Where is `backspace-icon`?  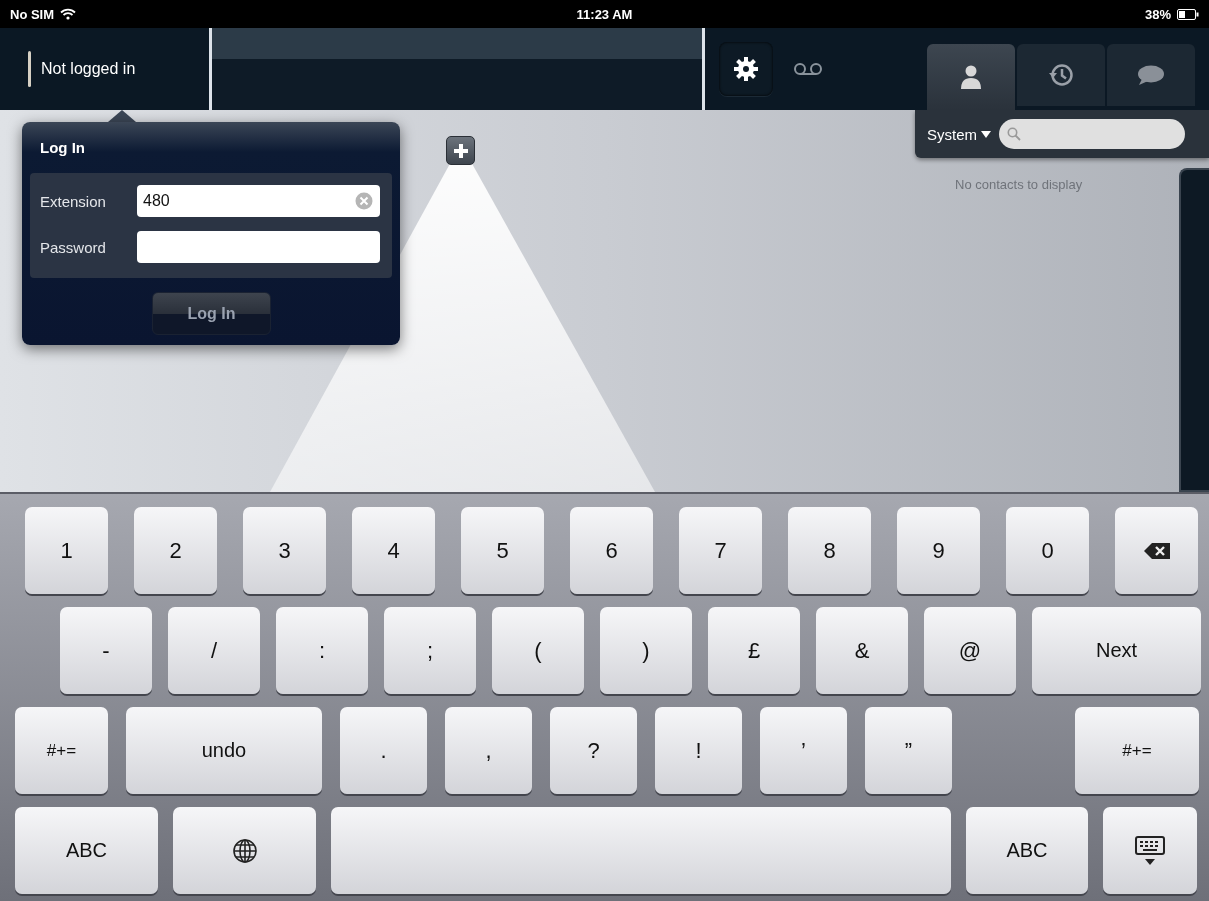
backspace-icon is located at coordinates (1156, 550).